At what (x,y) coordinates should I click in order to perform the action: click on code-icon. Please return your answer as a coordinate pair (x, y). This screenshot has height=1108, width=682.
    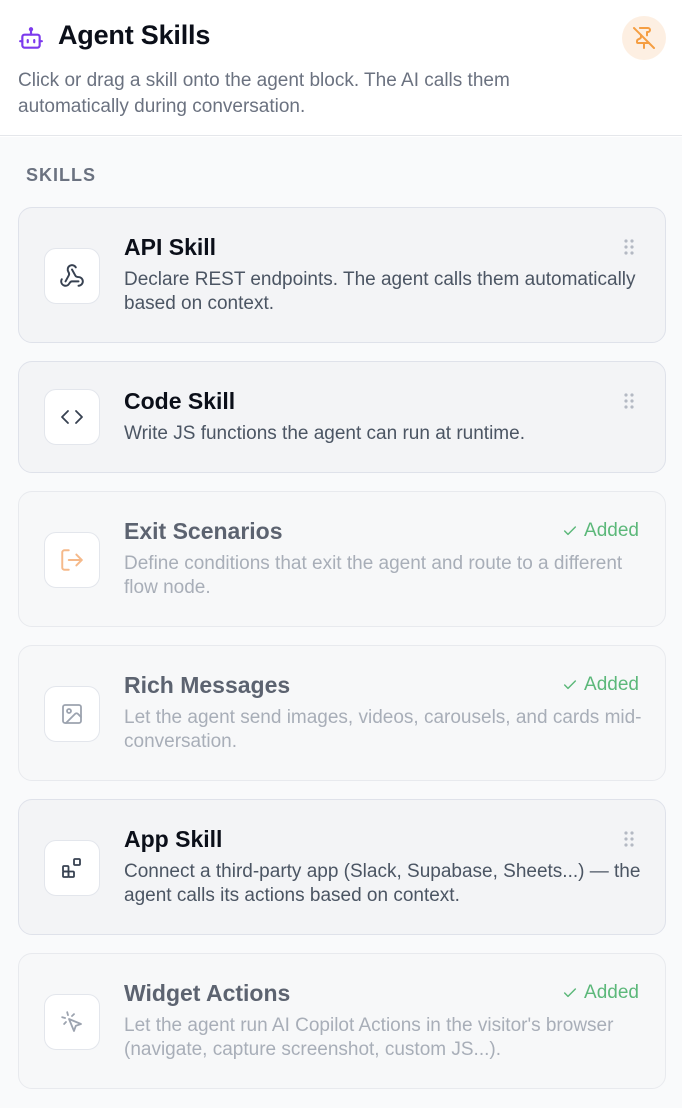
    Looking at the image, I should click on (72, 417).